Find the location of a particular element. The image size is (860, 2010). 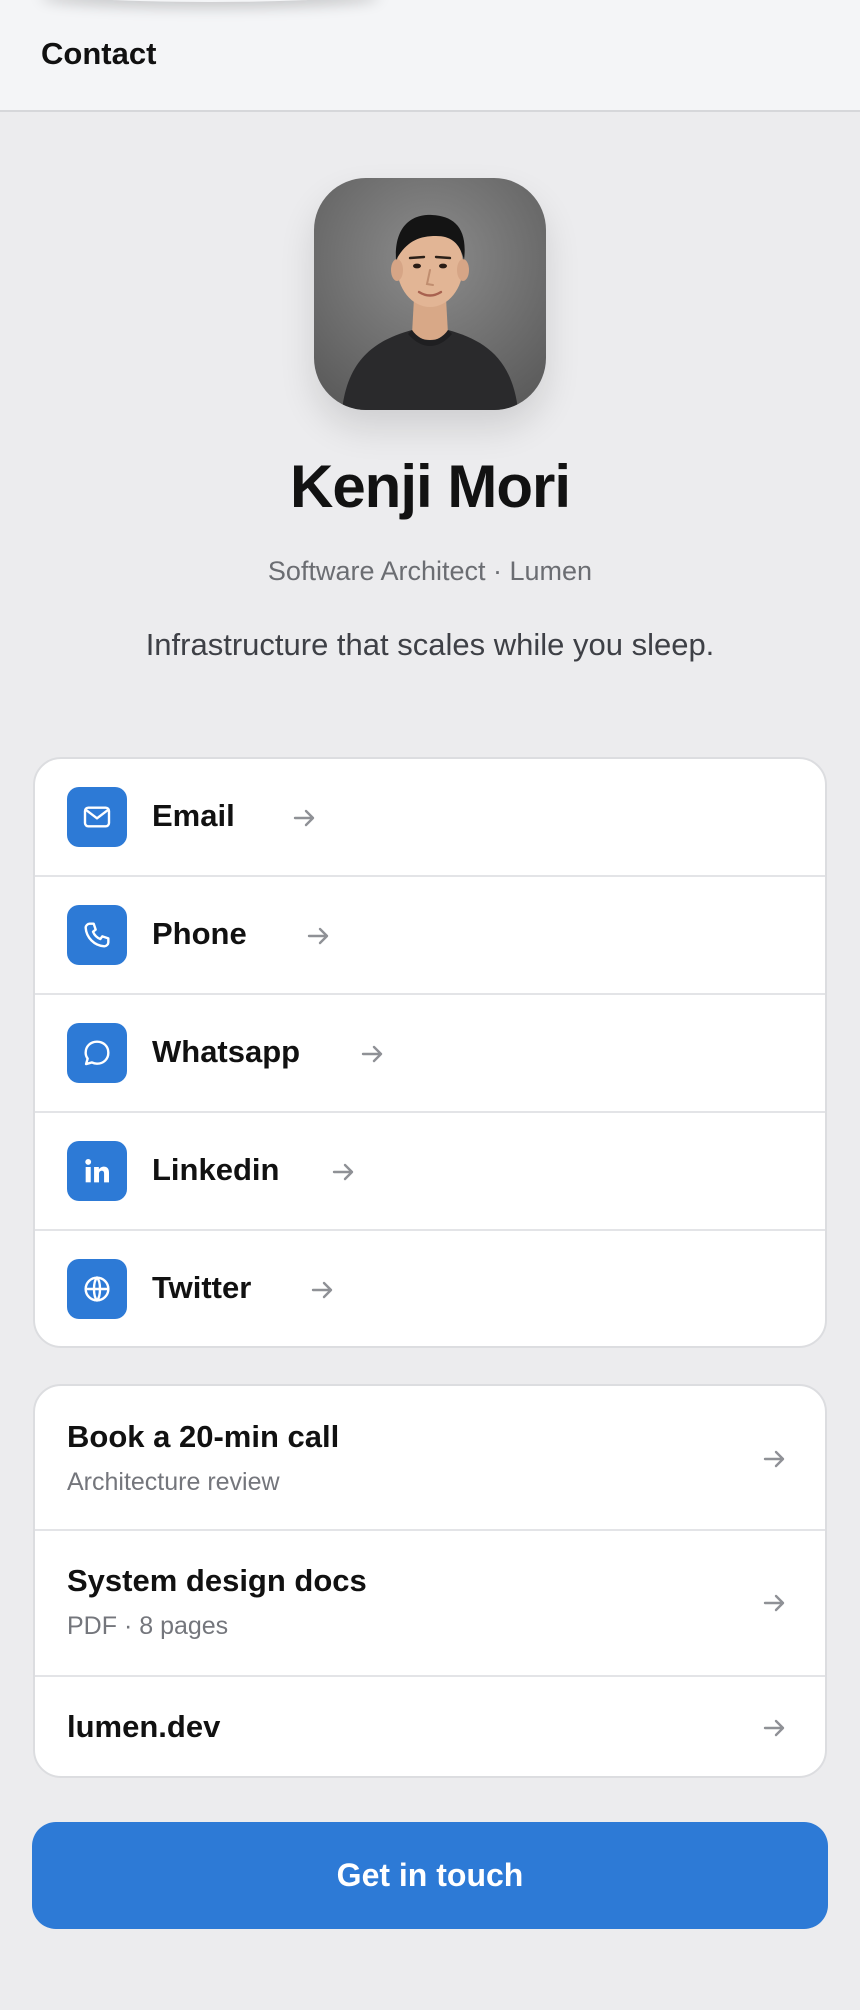

avatar is located at coordinates (430, 294).